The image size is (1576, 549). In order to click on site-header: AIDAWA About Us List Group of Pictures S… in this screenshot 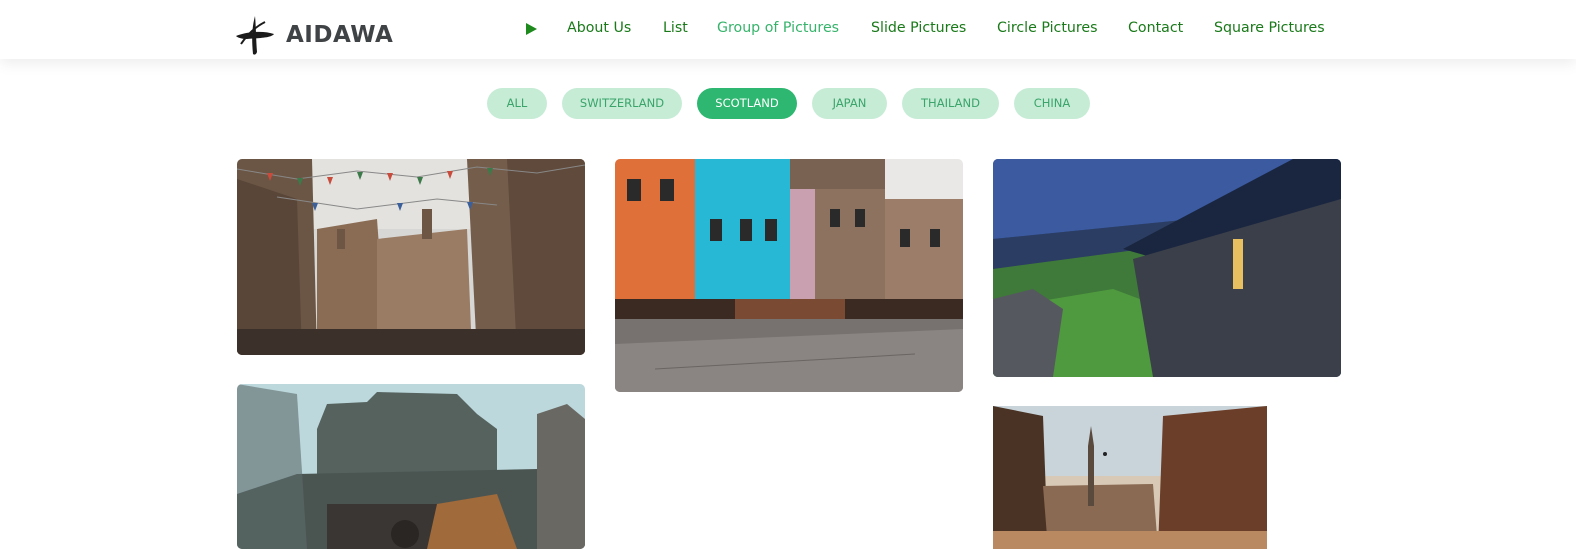, I will do `click(788, 29)`.